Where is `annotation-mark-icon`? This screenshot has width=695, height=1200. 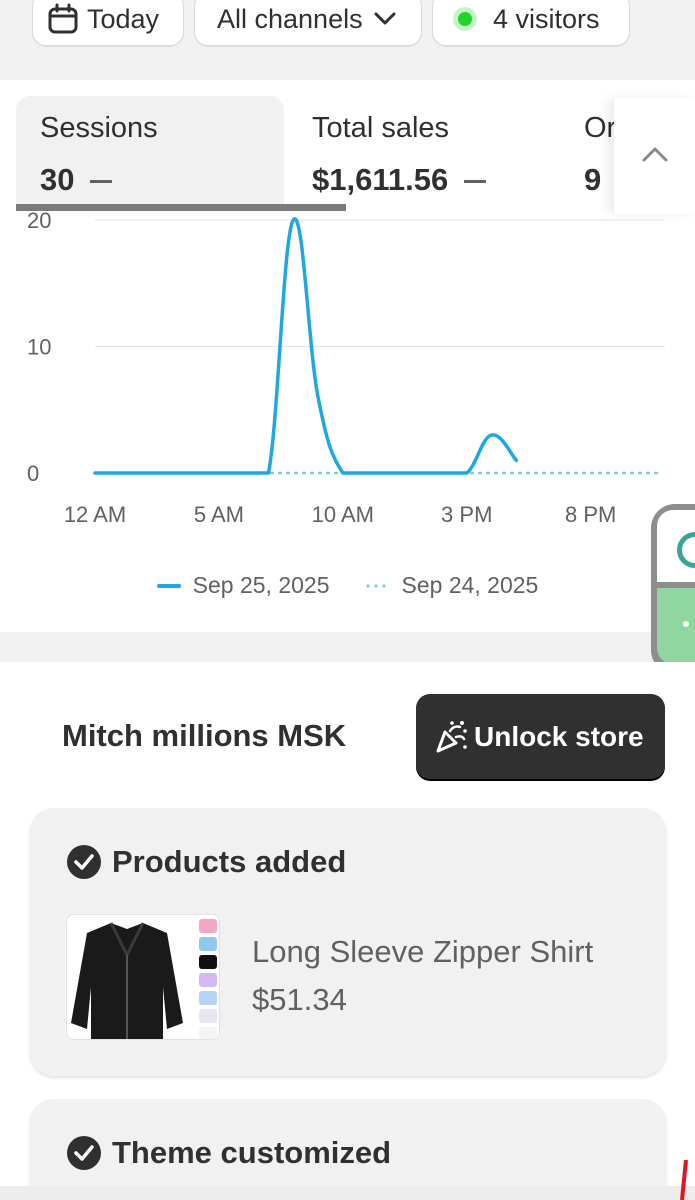 annotation-mark-icon is located at coordinates (684, 1180).